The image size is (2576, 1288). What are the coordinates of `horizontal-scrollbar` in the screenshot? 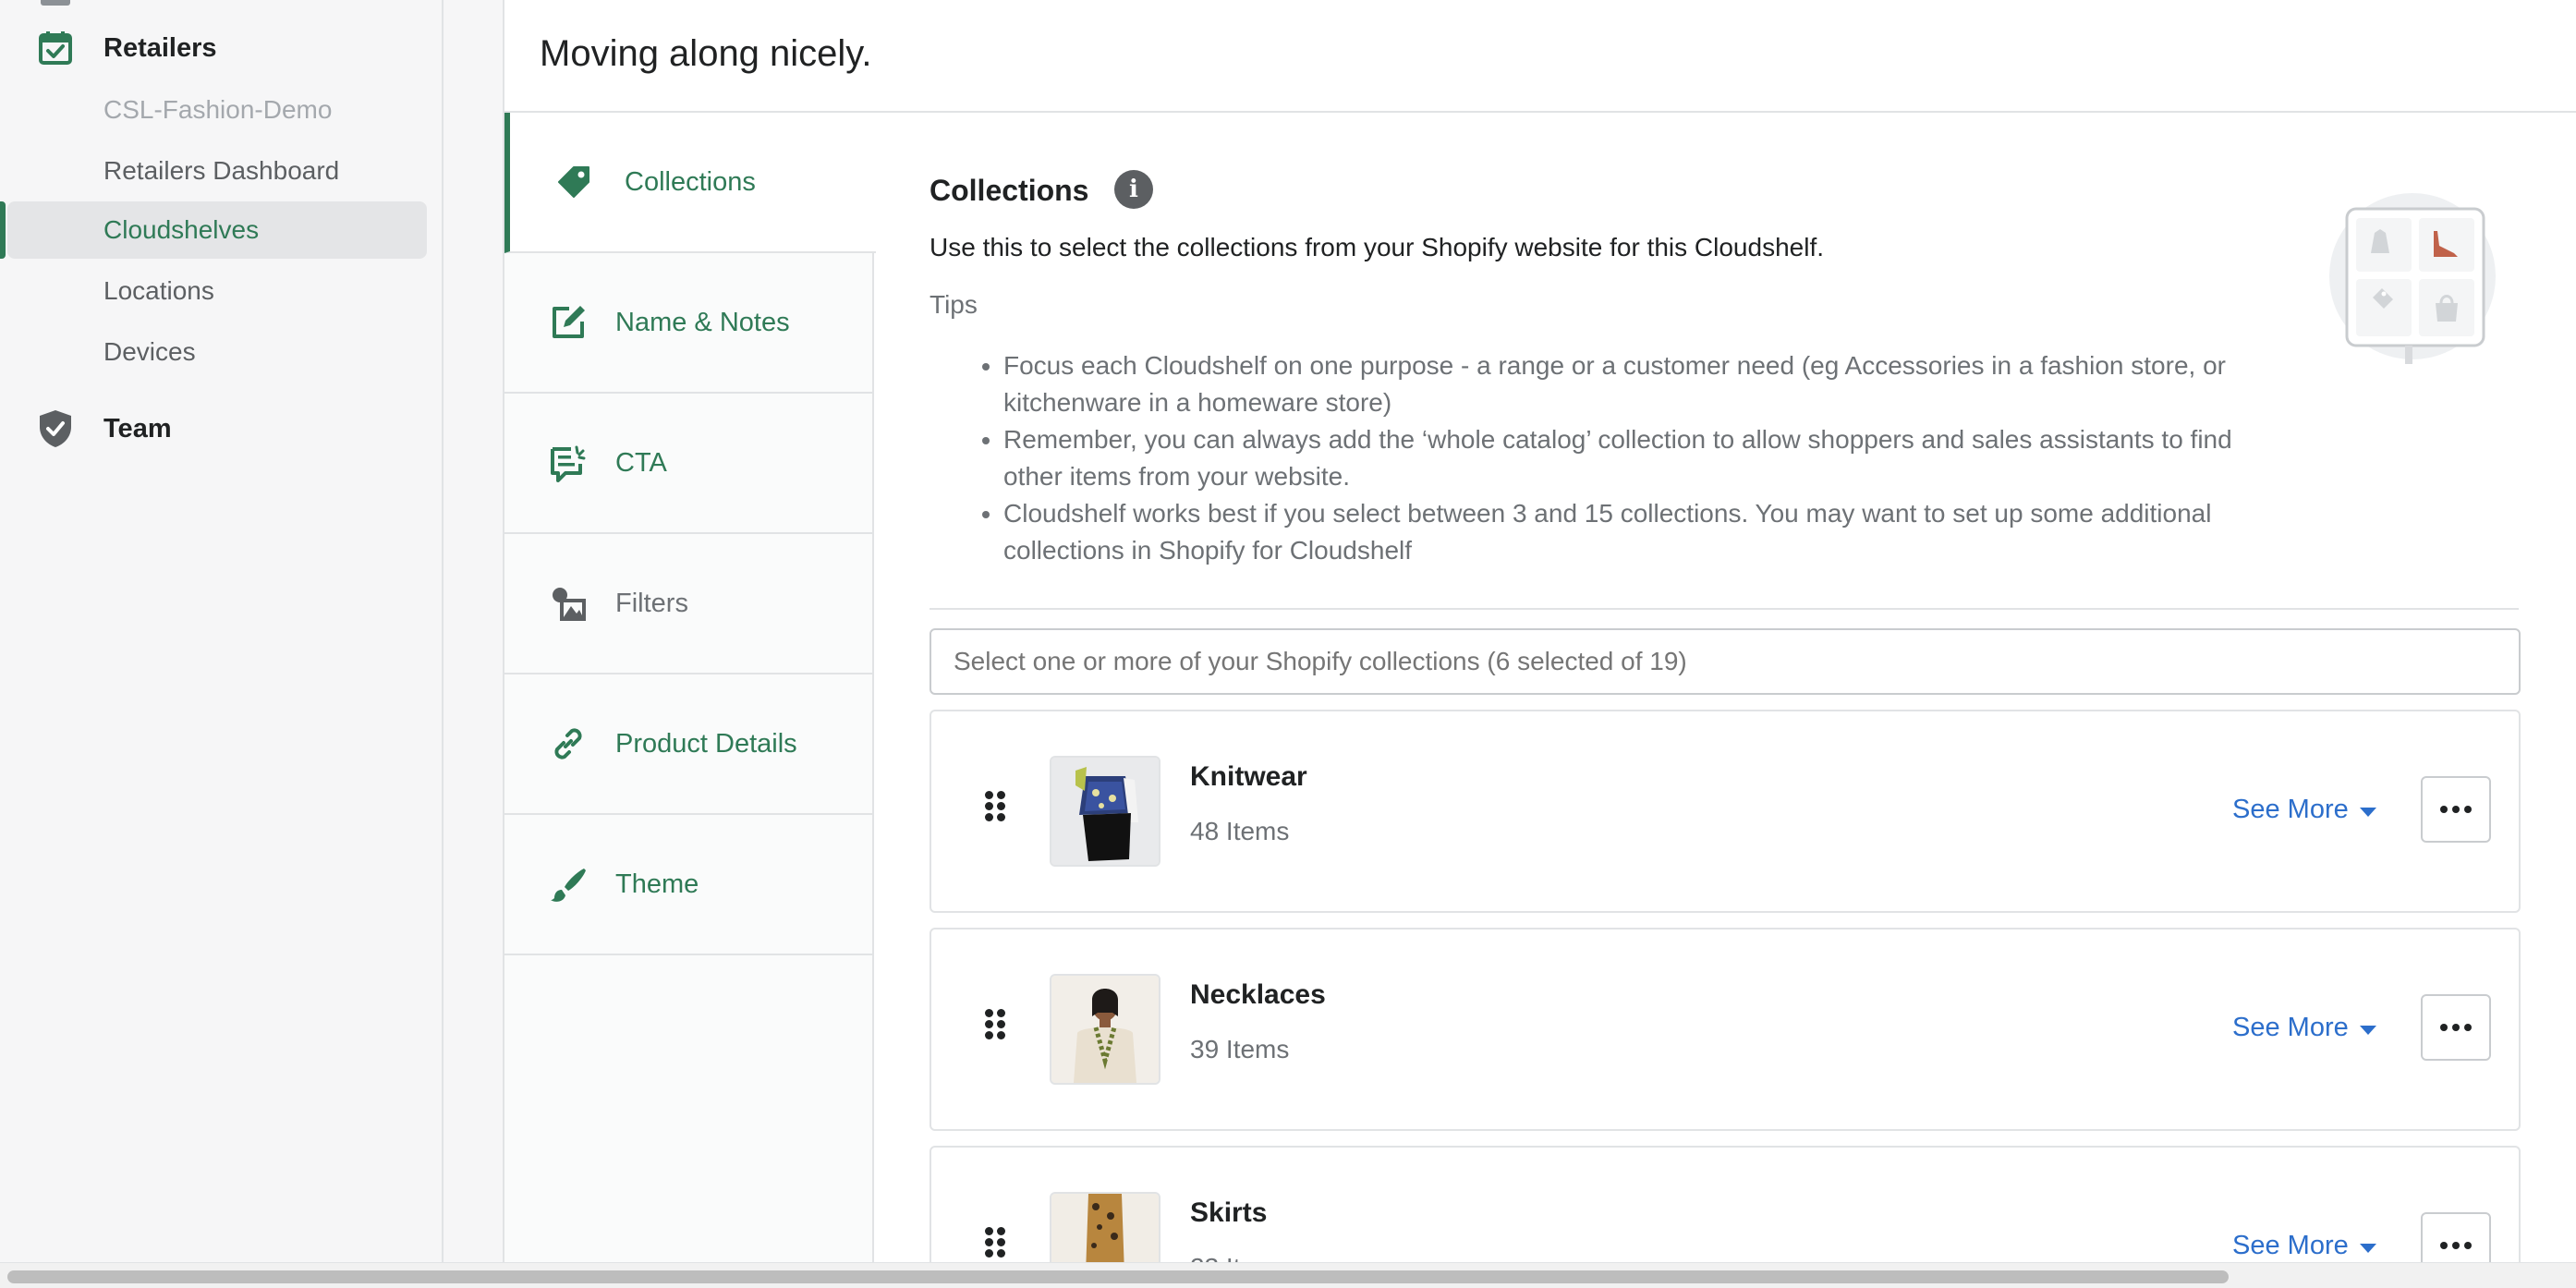 It's located at (1288, 1275).